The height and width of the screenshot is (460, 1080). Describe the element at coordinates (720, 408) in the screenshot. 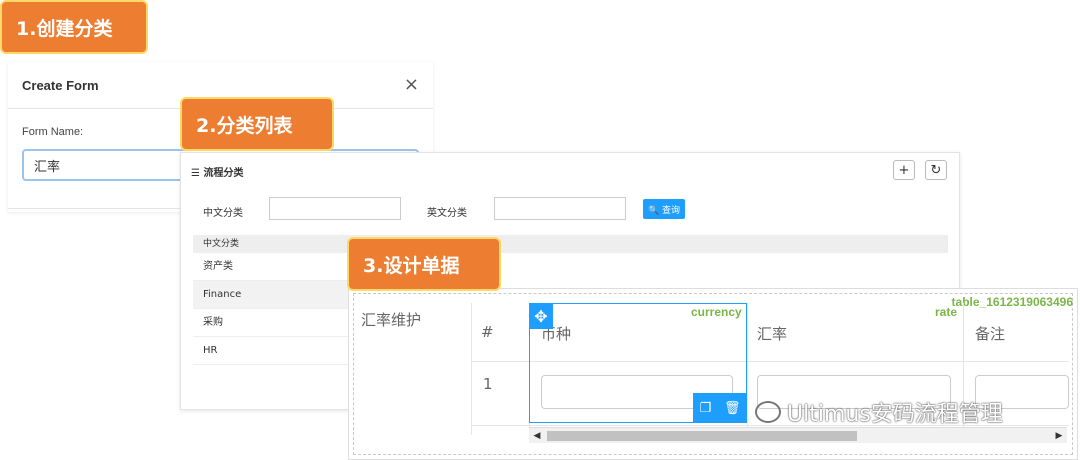

I see `field-action-bar: ❐ 🗑` at that location.